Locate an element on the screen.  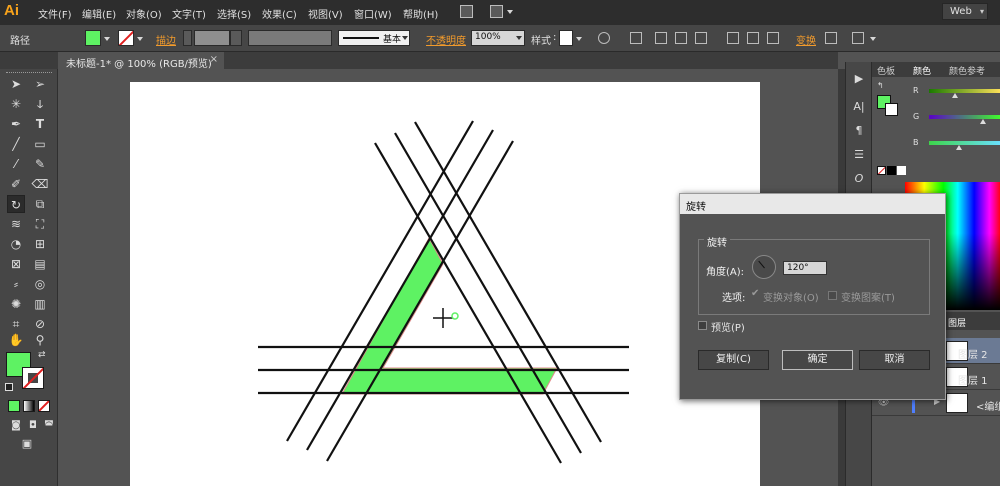
b-slider is located at coordinates (964, 143).